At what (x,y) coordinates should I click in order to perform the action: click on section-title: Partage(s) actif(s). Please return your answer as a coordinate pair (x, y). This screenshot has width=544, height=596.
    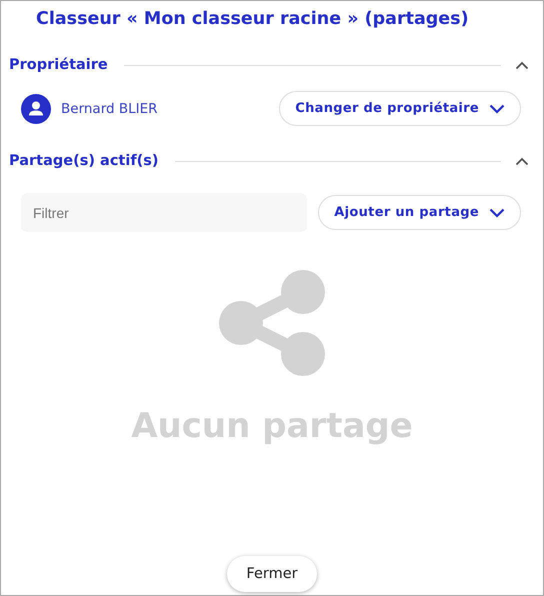
    Looking at the image, I should click on (84, 161).